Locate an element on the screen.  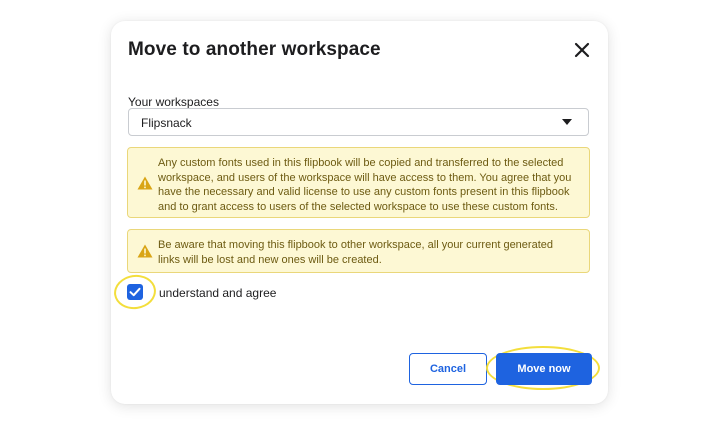
close-icon is located at coordinates (582, 50).